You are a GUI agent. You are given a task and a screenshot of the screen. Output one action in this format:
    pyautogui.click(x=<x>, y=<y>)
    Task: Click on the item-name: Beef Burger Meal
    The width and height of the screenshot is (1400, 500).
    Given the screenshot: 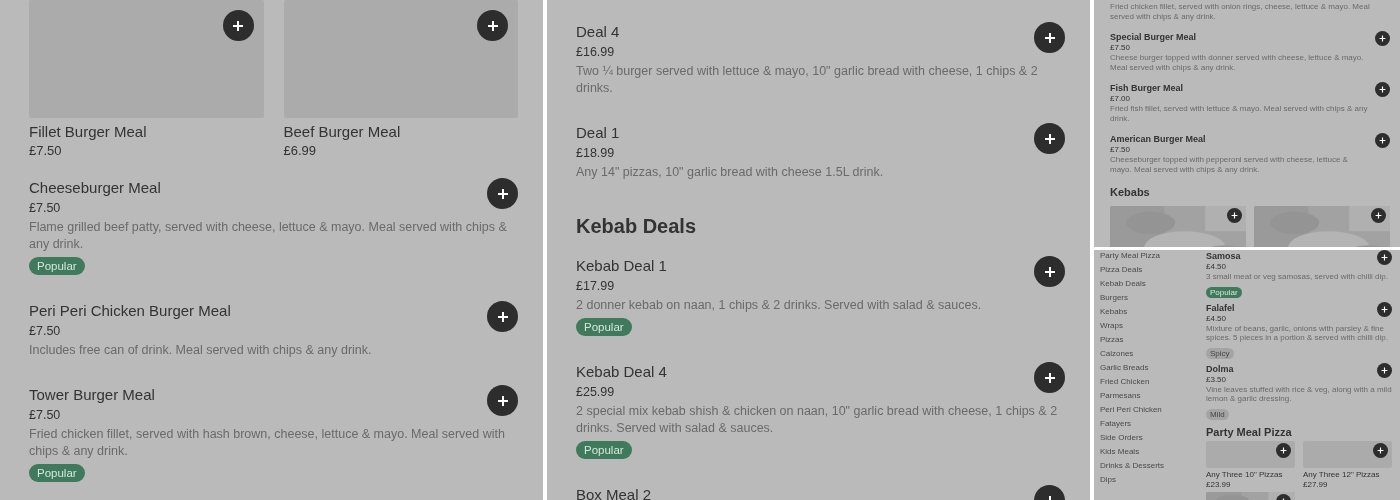 What is the action you would take?
    pyautogui.click(x=342, y=132)
    